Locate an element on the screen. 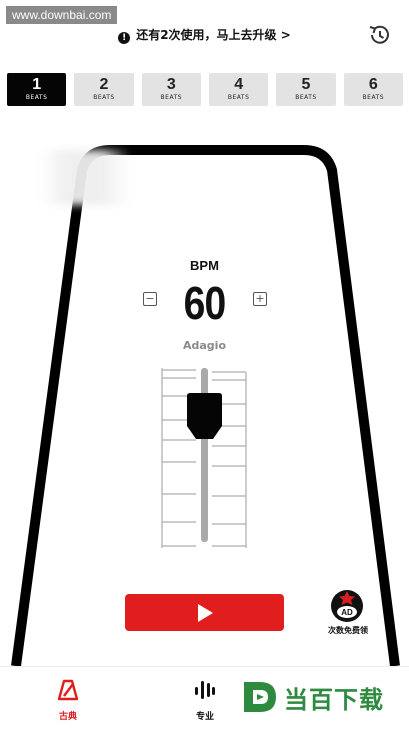 The width and height of the screenshot is (409, 729). play-button is located at coordinates (204, 612).